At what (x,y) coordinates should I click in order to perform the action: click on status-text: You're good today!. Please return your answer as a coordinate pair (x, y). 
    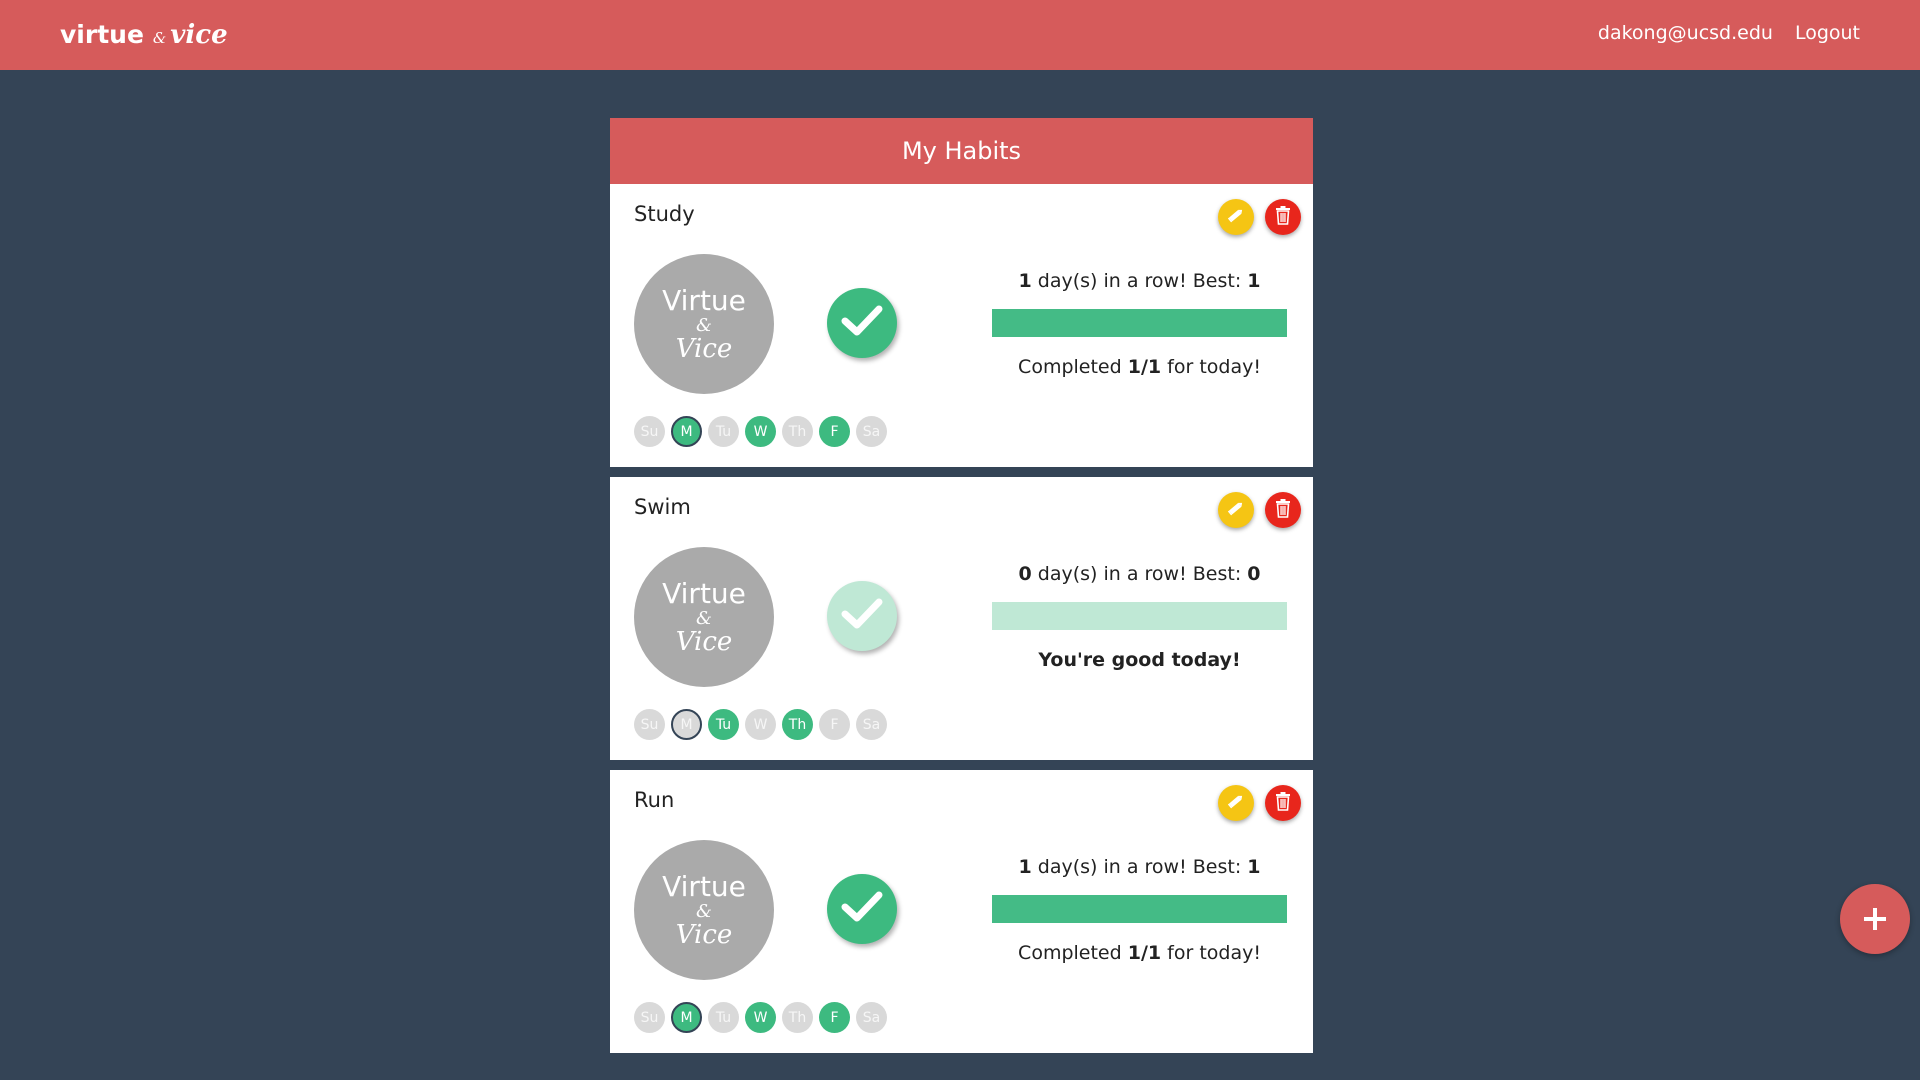
    Looking at the image, I should click on (1139, 660).